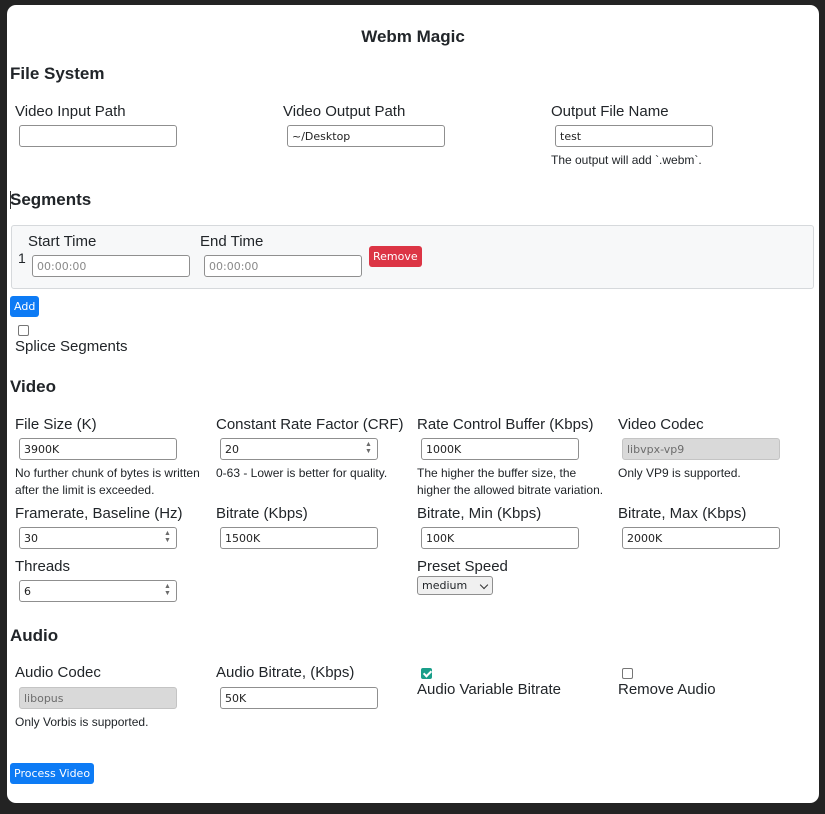  What do you see at coordinates (500, 449) in the screenshot?
I see `rate-buffer-field` at bounding box center [500, 449].